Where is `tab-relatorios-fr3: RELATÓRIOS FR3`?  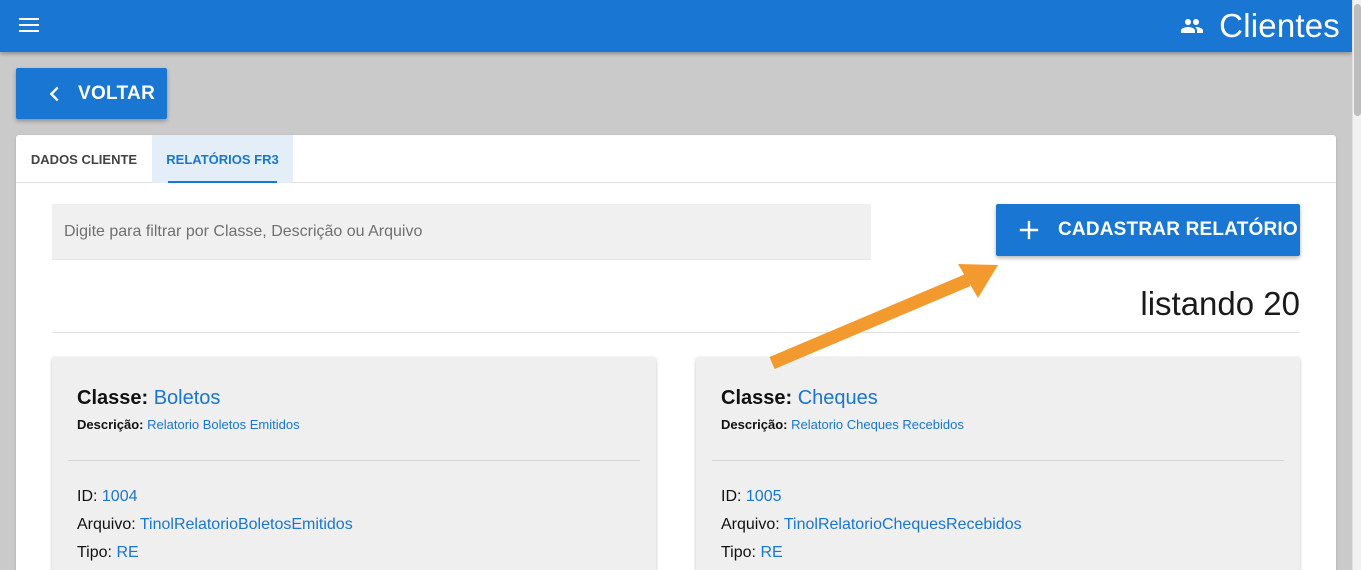 tab-relatorios-fr3: RELATÓRIOS FR3 is located at coordinates (222, 159).